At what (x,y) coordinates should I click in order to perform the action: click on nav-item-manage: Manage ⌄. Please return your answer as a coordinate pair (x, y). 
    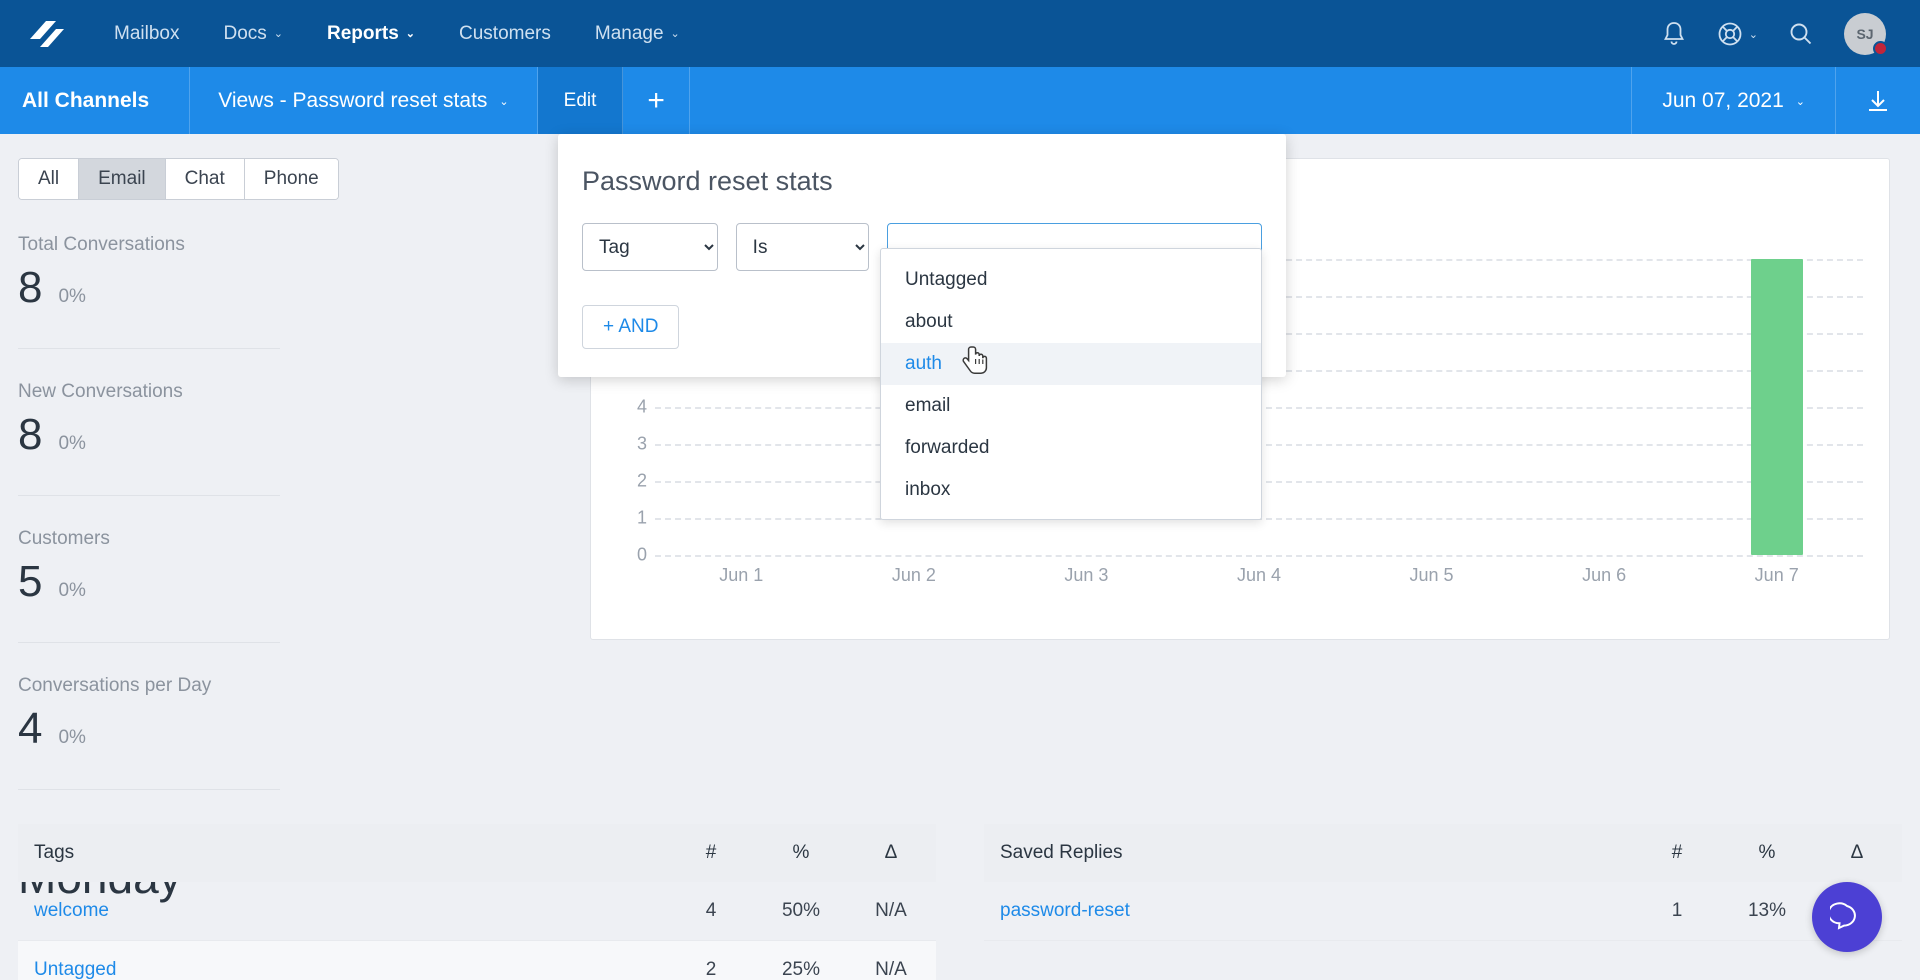
    Looking at the image, I should click on (637, 33).